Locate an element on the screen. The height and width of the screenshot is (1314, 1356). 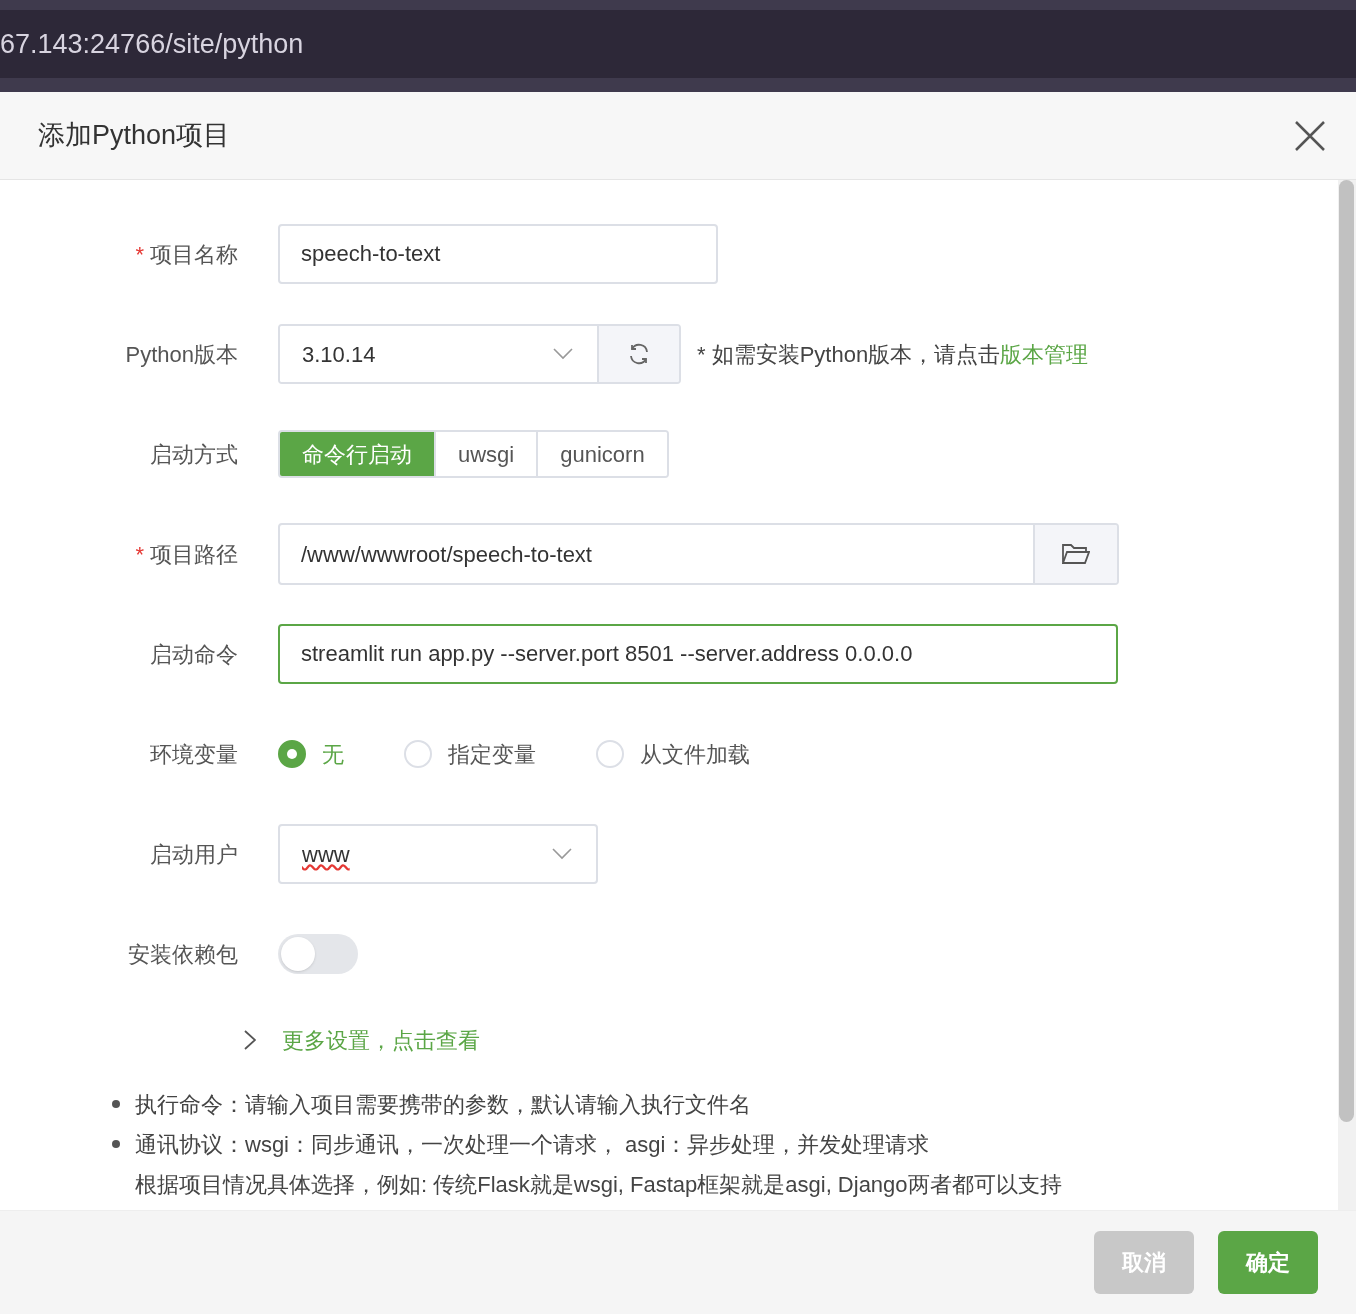
path-field: /www/wwwroot/speech-to-text is located at coordinates (698, 554).